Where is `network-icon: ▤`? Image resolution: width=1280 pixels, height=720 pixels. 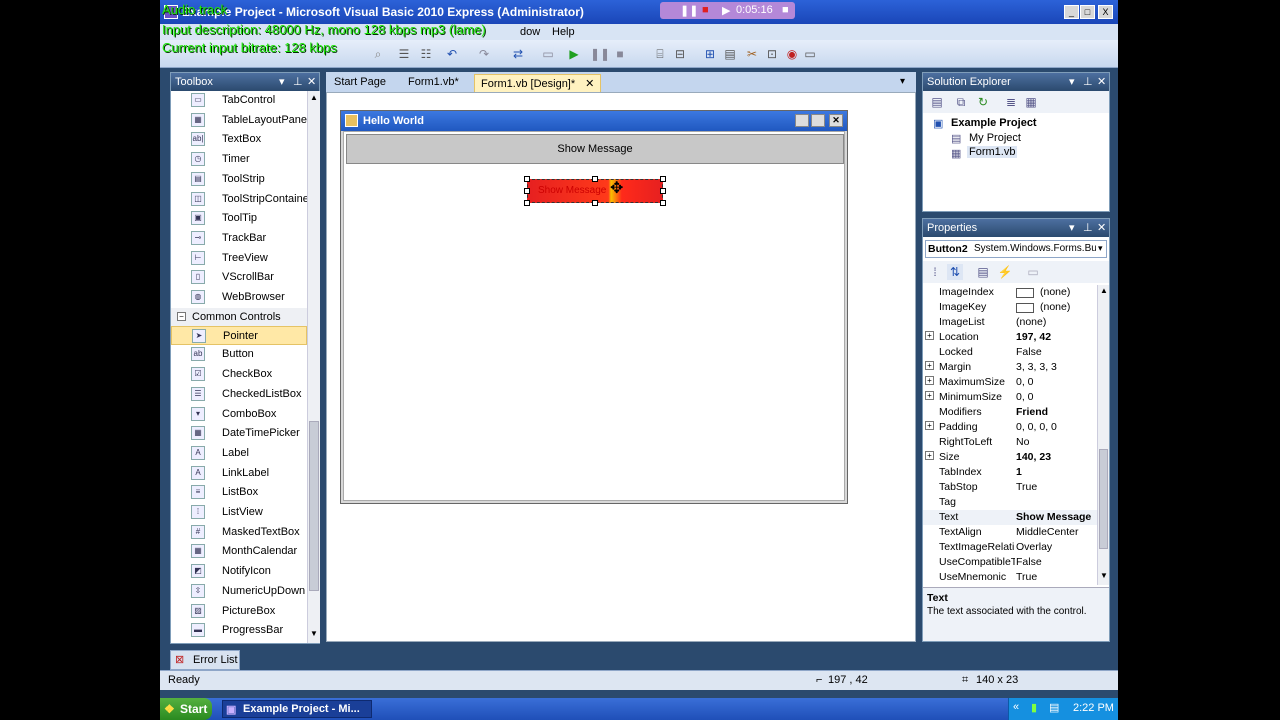 network-icon: ▤ is located at coordinates (1054, 707).